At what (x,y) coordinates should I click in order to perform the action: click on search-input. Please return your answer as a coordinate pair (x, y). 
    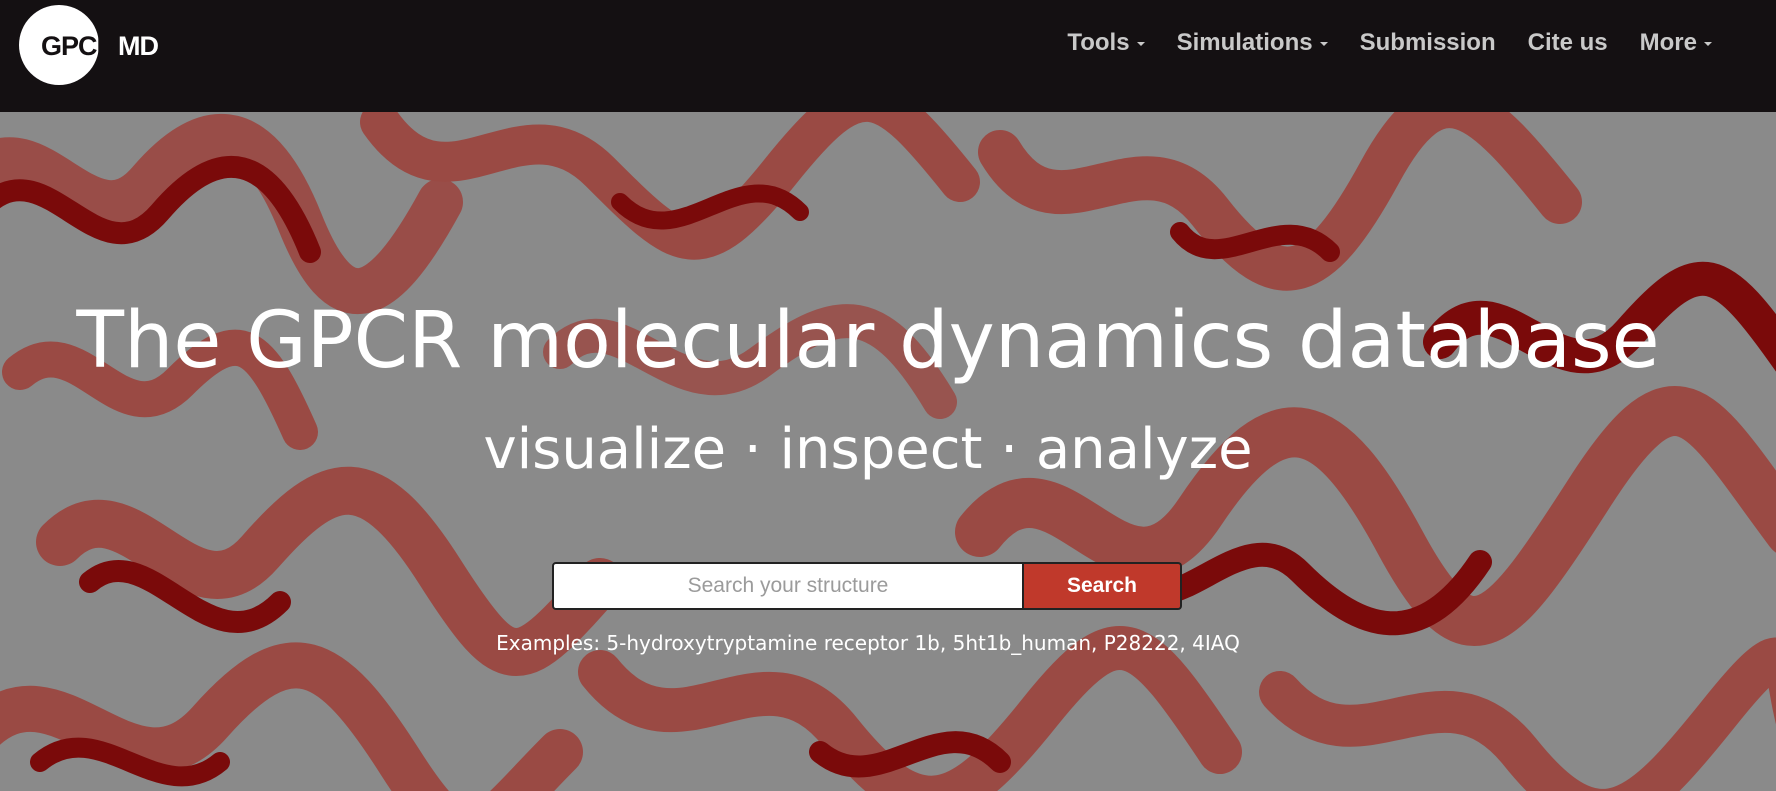
    Looking at the image, I should click on (788, 586).